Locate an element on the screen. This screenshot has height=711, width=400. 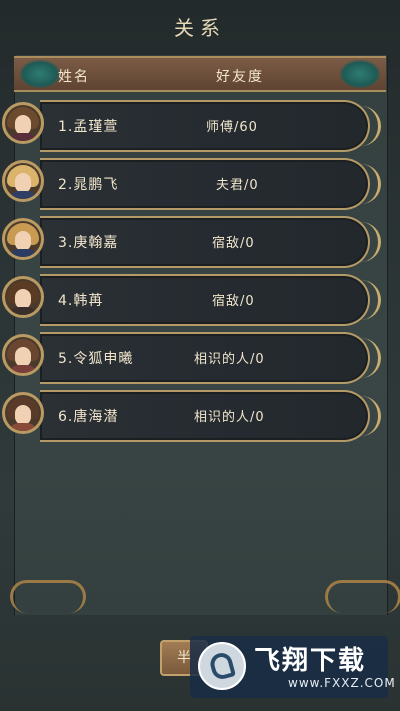
relation-row-4: 4.韩苒 宿敌/0 is located at coordinates (200, 300).